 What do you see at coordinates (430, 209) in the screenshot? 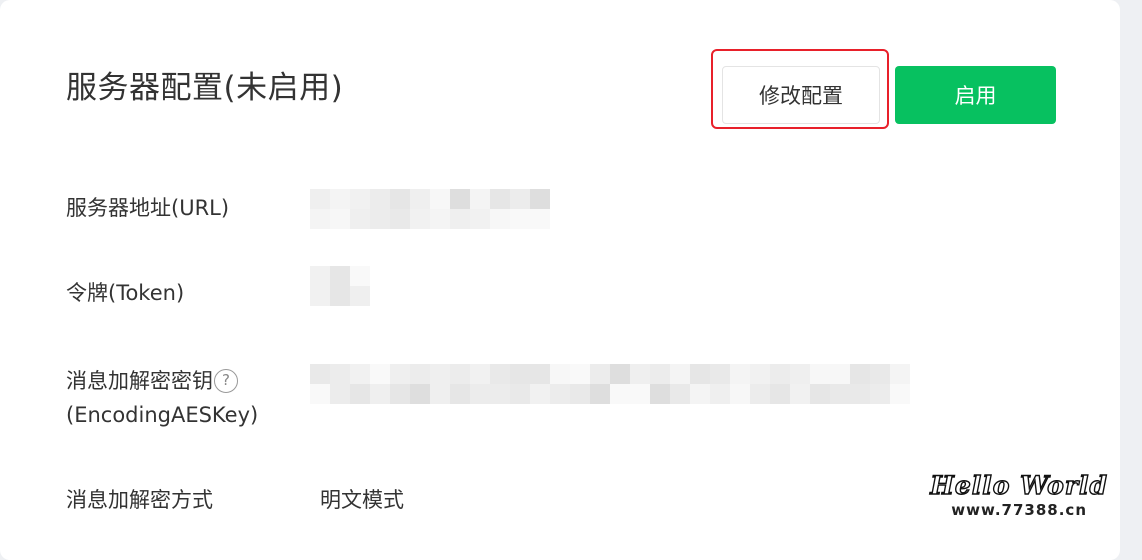
I see `url-value-redacted` at bounding box center [430, 209].